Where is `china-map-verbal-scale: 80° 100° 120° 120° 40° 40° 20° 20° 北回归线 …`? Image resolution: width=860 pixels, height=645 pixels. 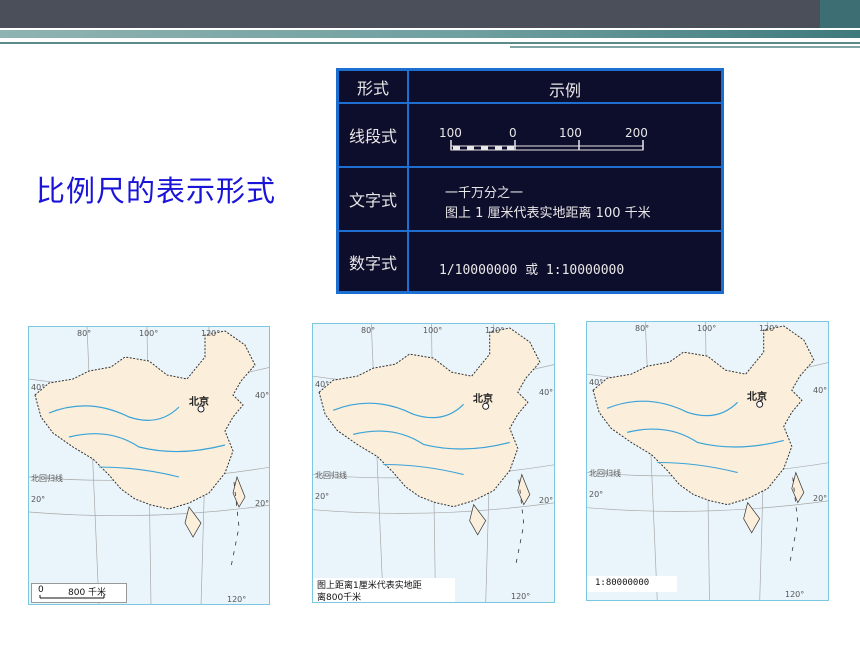
china-map-verbal-scale: 80° 100° 120° 120° 40° 40° 20° 20° 北回归线 … is located at coordinates (433, 463).